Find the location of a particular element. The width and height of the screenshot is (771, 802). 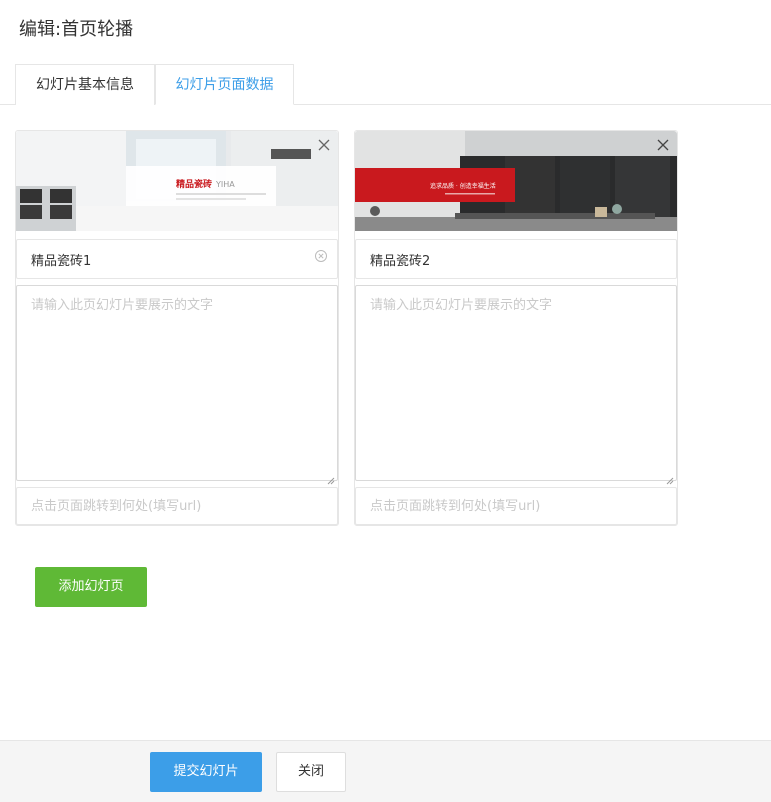

slide-image-1: 精品瓷砖 YIHA is located at coordinates (177, 181).